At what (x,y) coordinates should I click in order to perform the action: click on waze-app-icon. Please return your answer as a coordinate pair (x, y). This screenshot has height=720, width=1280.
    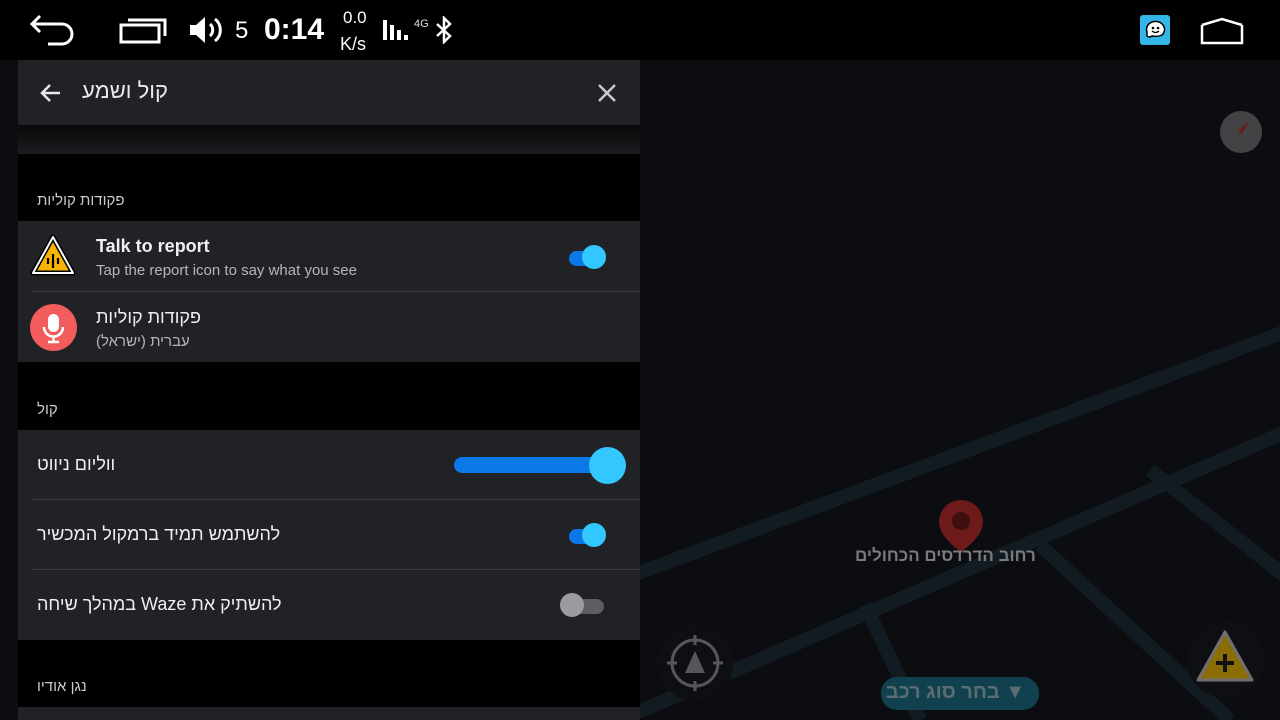
    Looking at the image, I should click on (1155, 30).